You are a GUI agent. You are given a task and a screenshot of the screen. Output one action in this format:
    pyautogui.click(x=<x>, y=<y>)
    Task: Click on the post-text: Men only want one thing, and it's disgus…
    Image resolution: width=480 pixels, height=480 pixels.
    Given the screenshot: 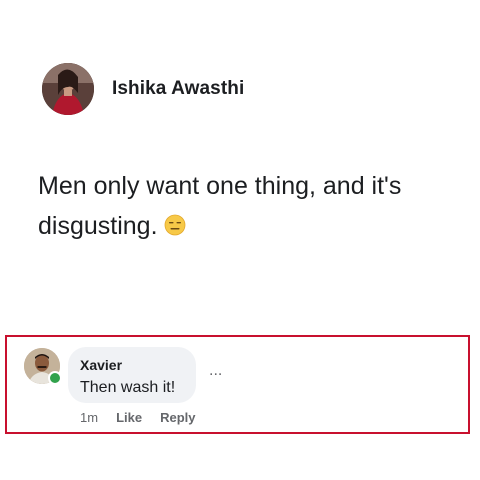 What is the action you would take?
    pyautogui.click(x=243, y=206)
    